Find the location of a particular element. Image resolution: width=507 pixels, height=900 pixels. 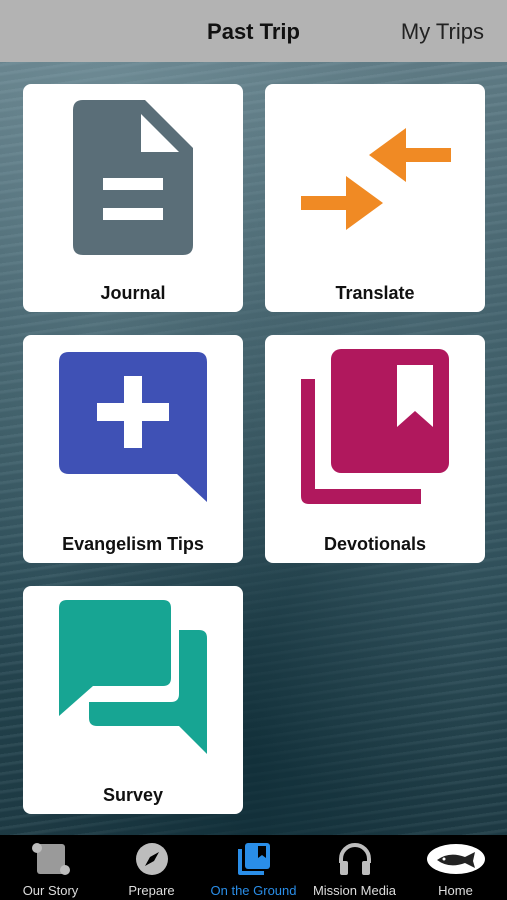

tile-label: Translate is located at coordinates (375, 293).